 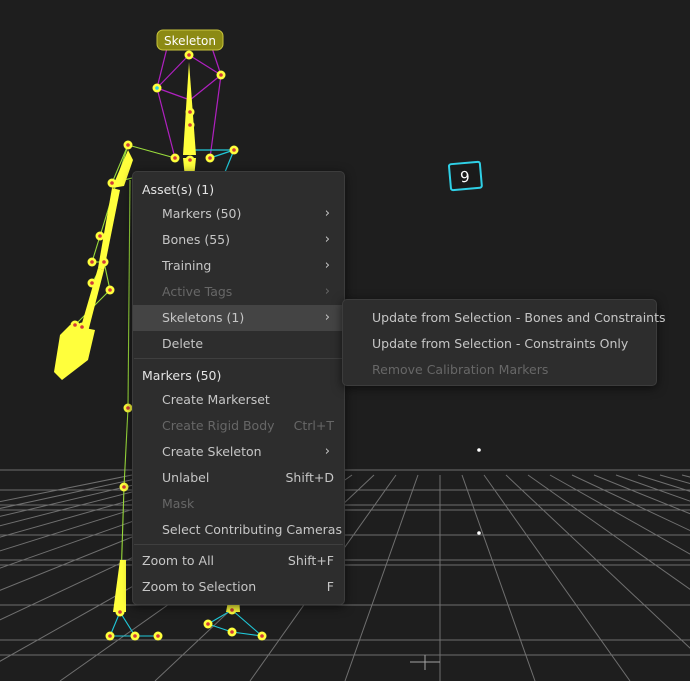 What do you see at coordinates (238, 587) in the screenshot?
I see `menu-item-zoom-to-selection: Zoom to Selection F` at bounding box center [238, 587].